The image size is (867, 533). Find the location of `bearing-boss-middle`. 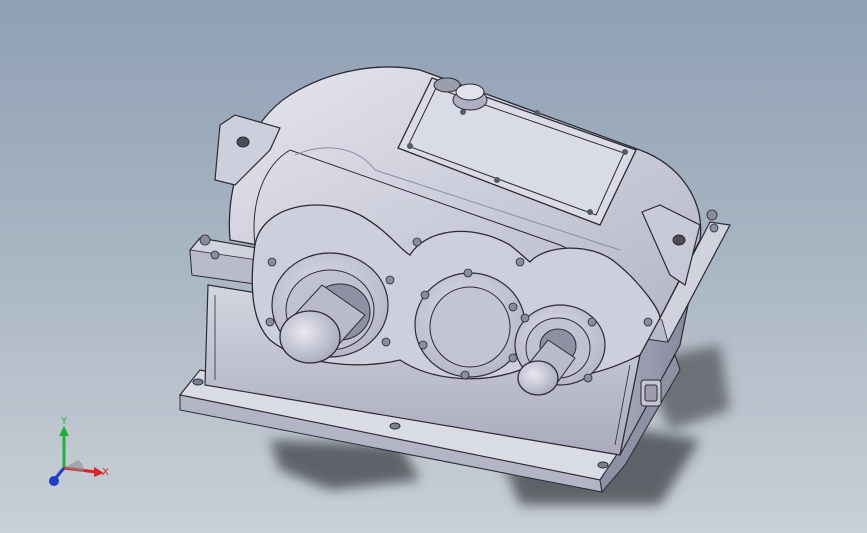

bearing-boss-middle is located at coordinates (470, 325).